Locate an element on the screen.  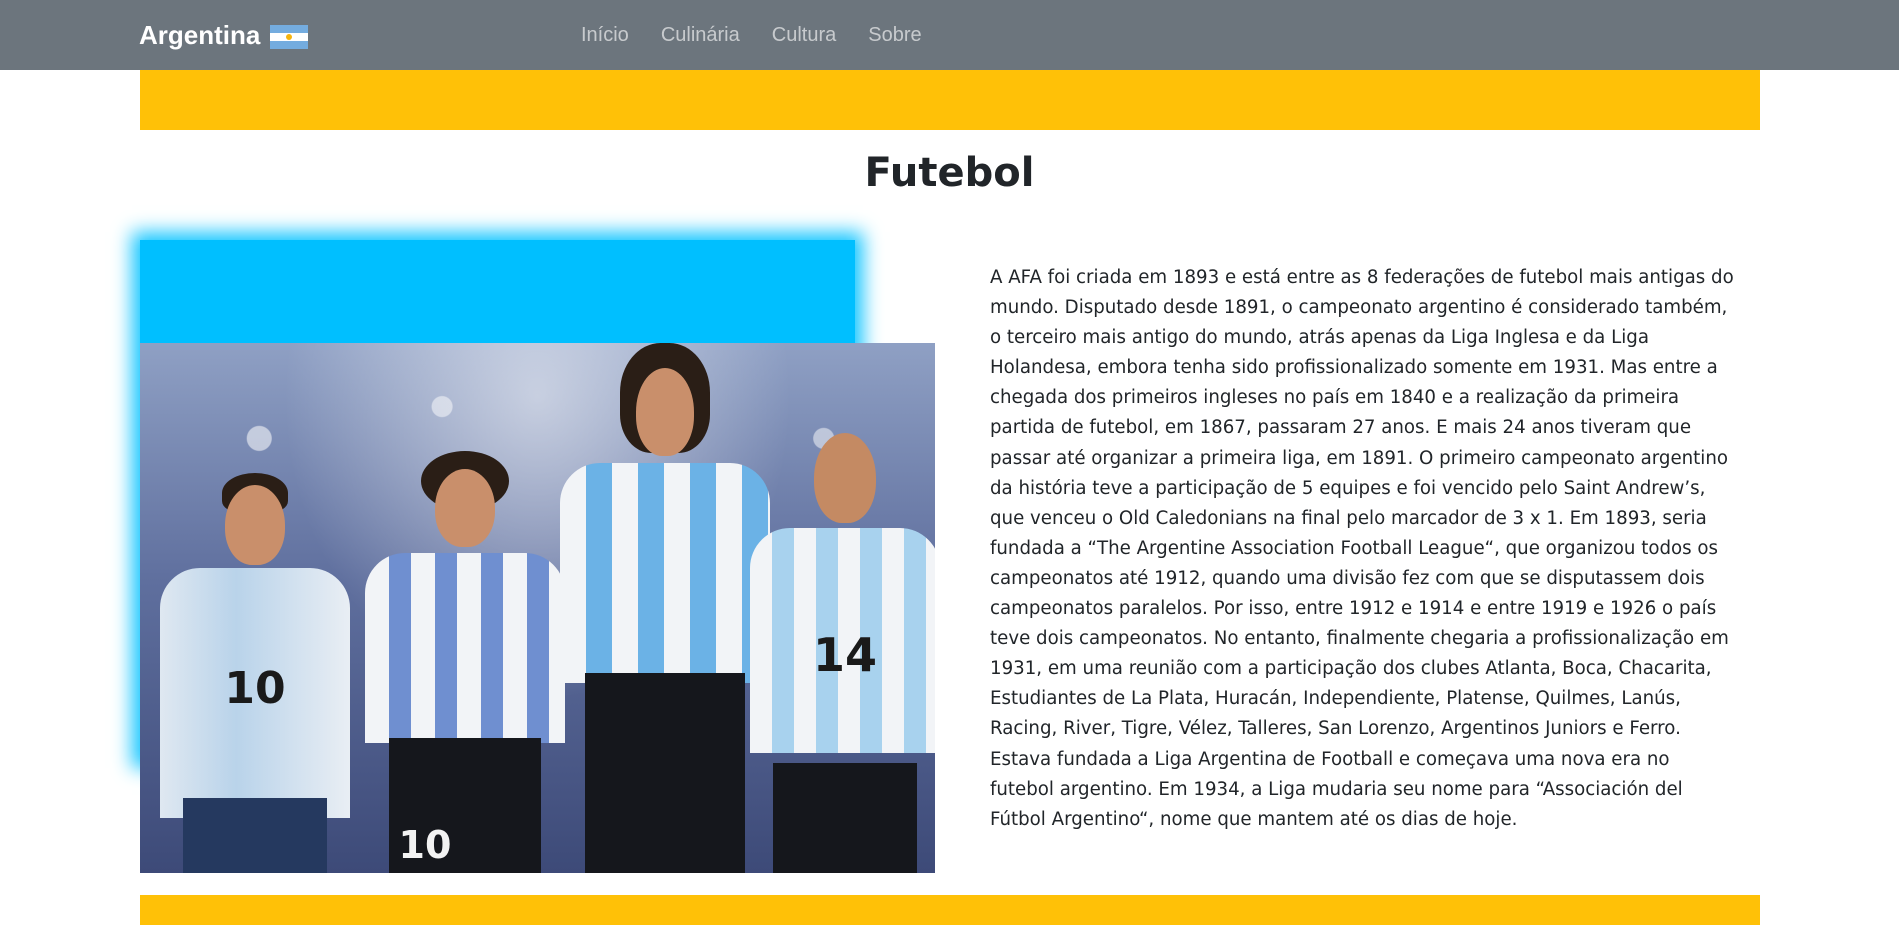
page-title: Futebol is located at coordinates (949, 173).